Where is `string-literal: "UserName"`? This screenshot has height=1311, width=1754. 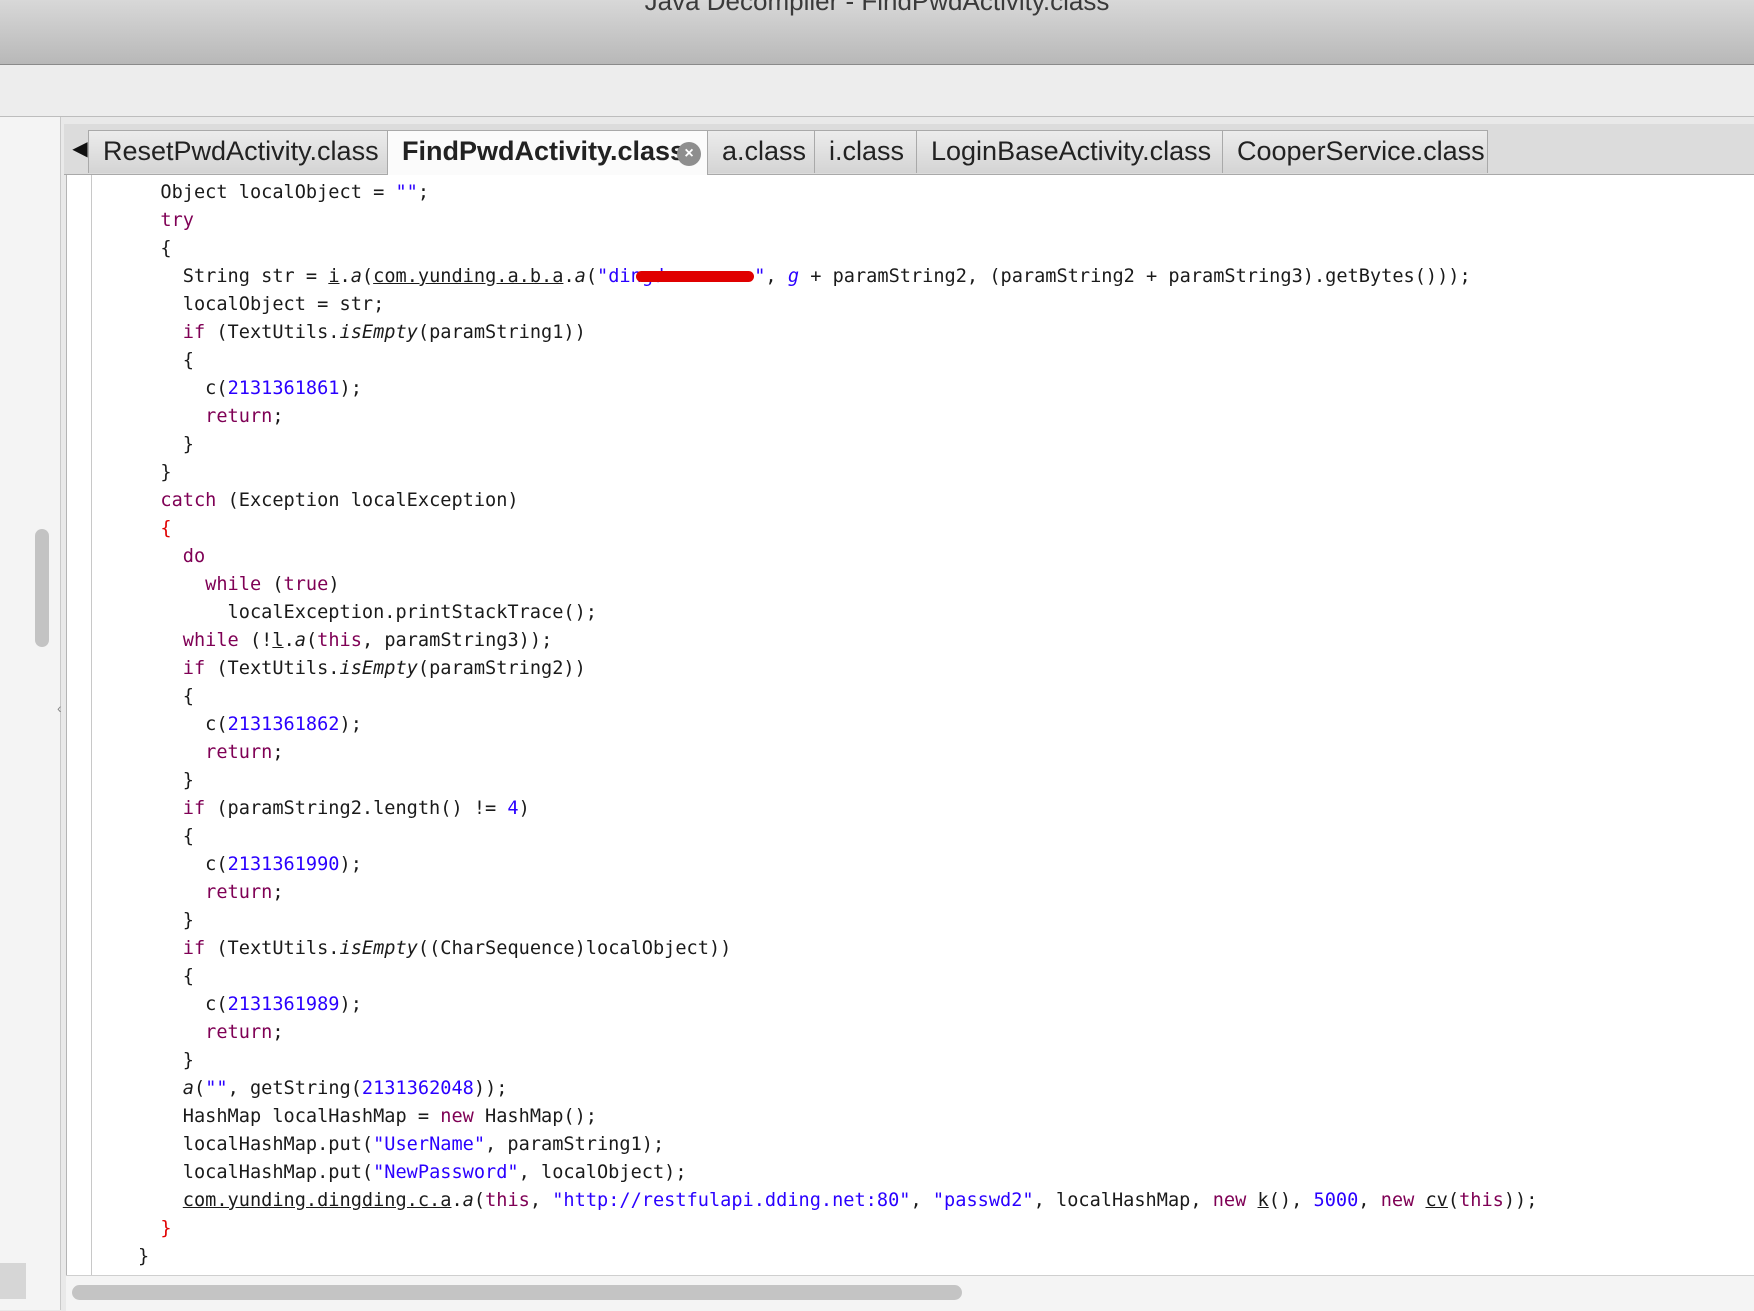 string-literal: "UserName" is located at coordinates (429, 1144).